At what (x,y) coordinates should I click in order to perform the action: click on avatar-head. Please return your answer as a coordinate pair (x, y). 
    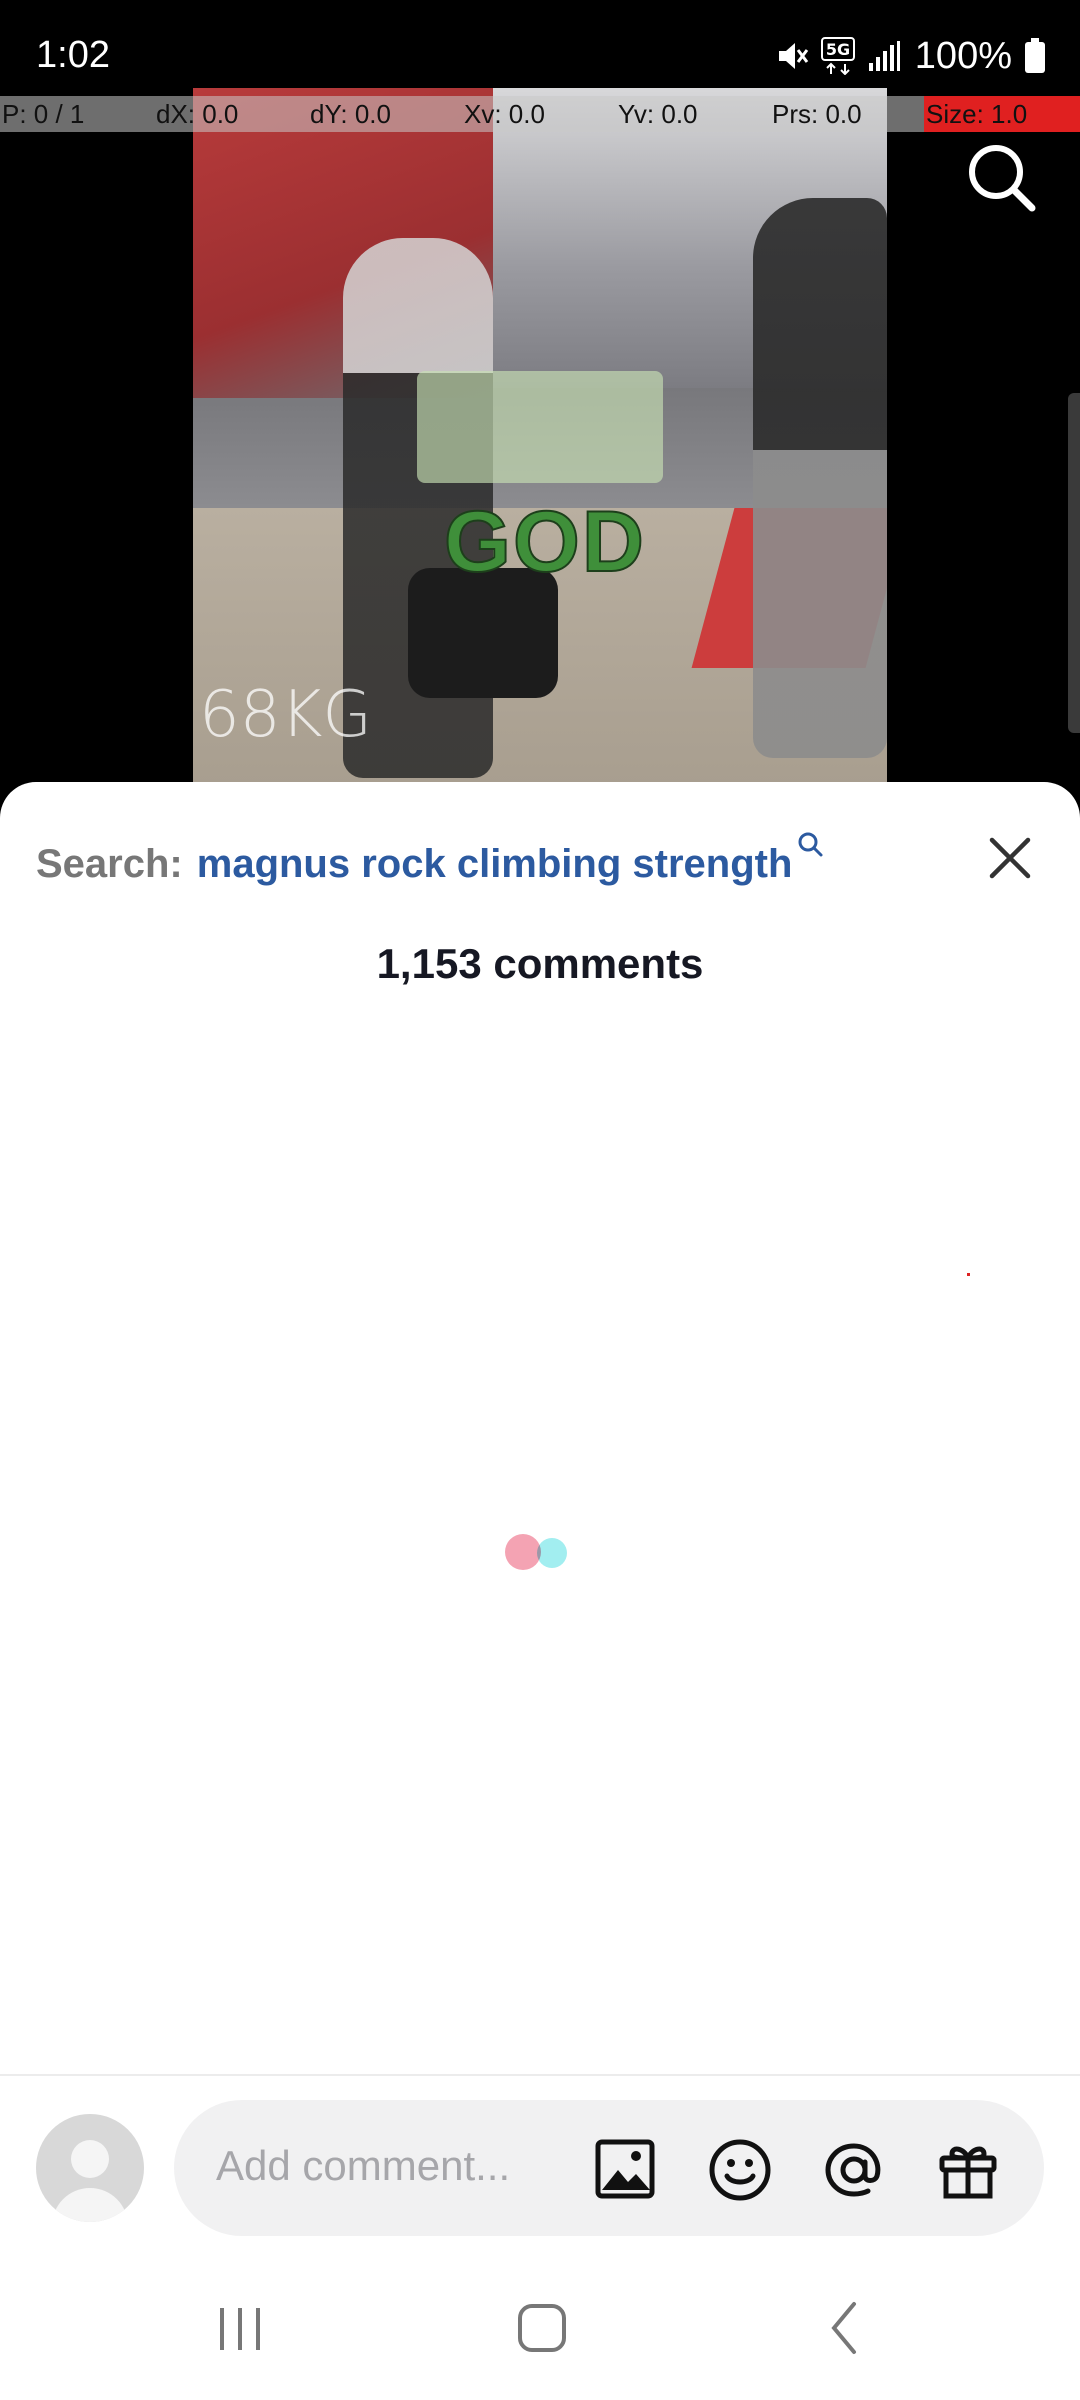
    Looking at the image, I should click on (90, 2159).